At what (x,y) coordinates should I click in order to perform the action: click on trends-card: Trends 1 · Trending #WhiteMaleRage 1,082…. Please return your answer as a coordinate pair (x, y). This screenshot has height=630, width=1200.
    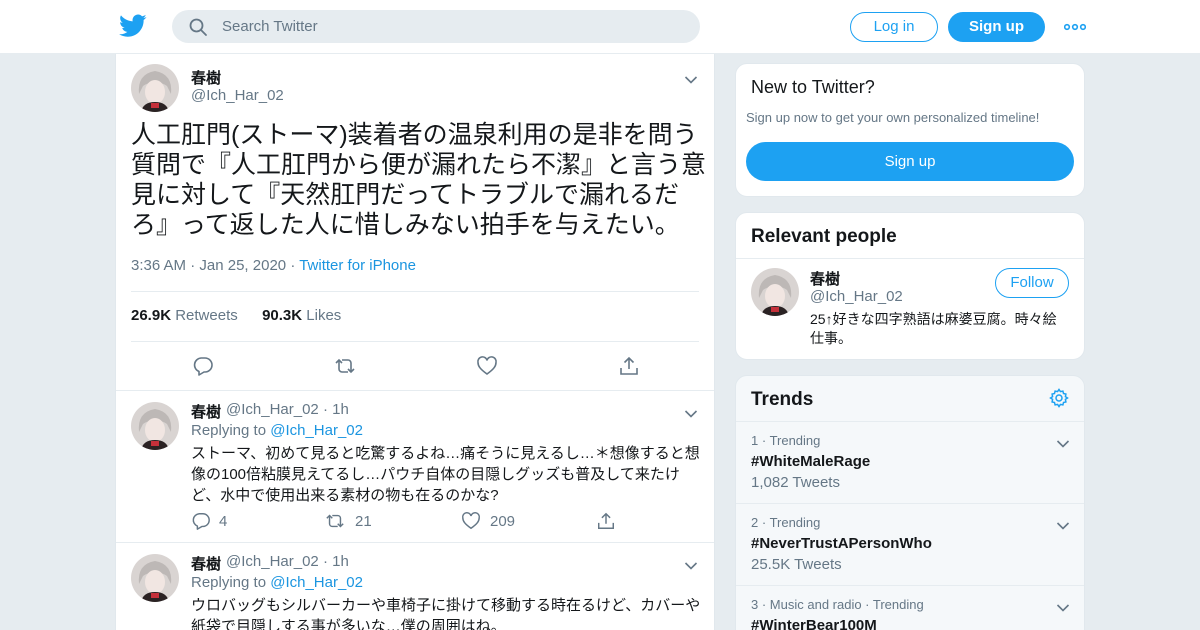
    Looking at the image, I should click on (910, 502).